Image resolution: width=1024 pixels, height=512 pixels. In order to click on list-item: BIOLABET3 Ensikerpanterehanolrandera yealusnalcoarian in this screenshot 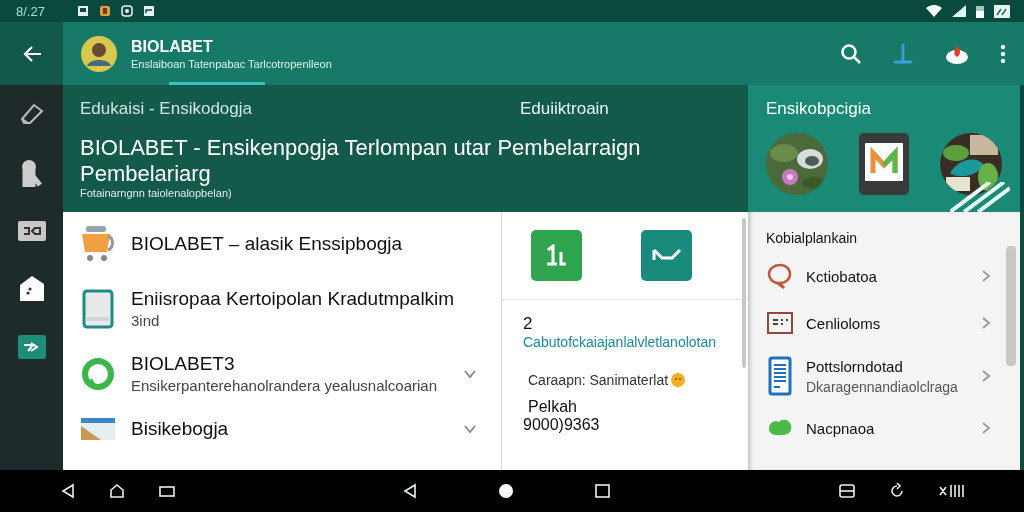, I will do `click(290, 373)`.